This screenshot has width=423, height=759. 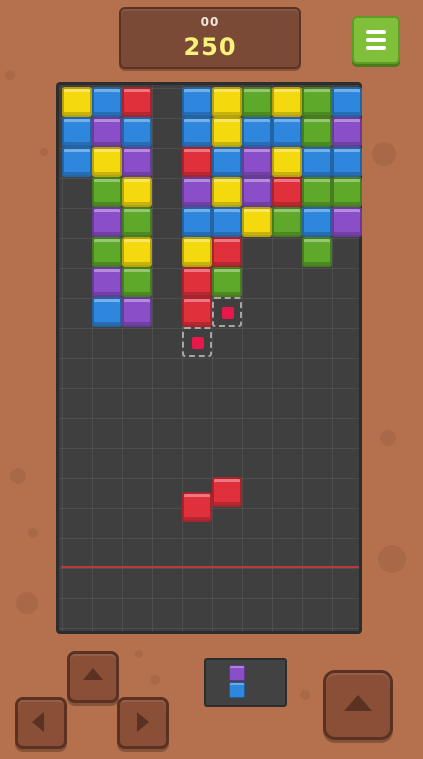 I want to click on score-panel: 00 250, so click(x=210, y=38).